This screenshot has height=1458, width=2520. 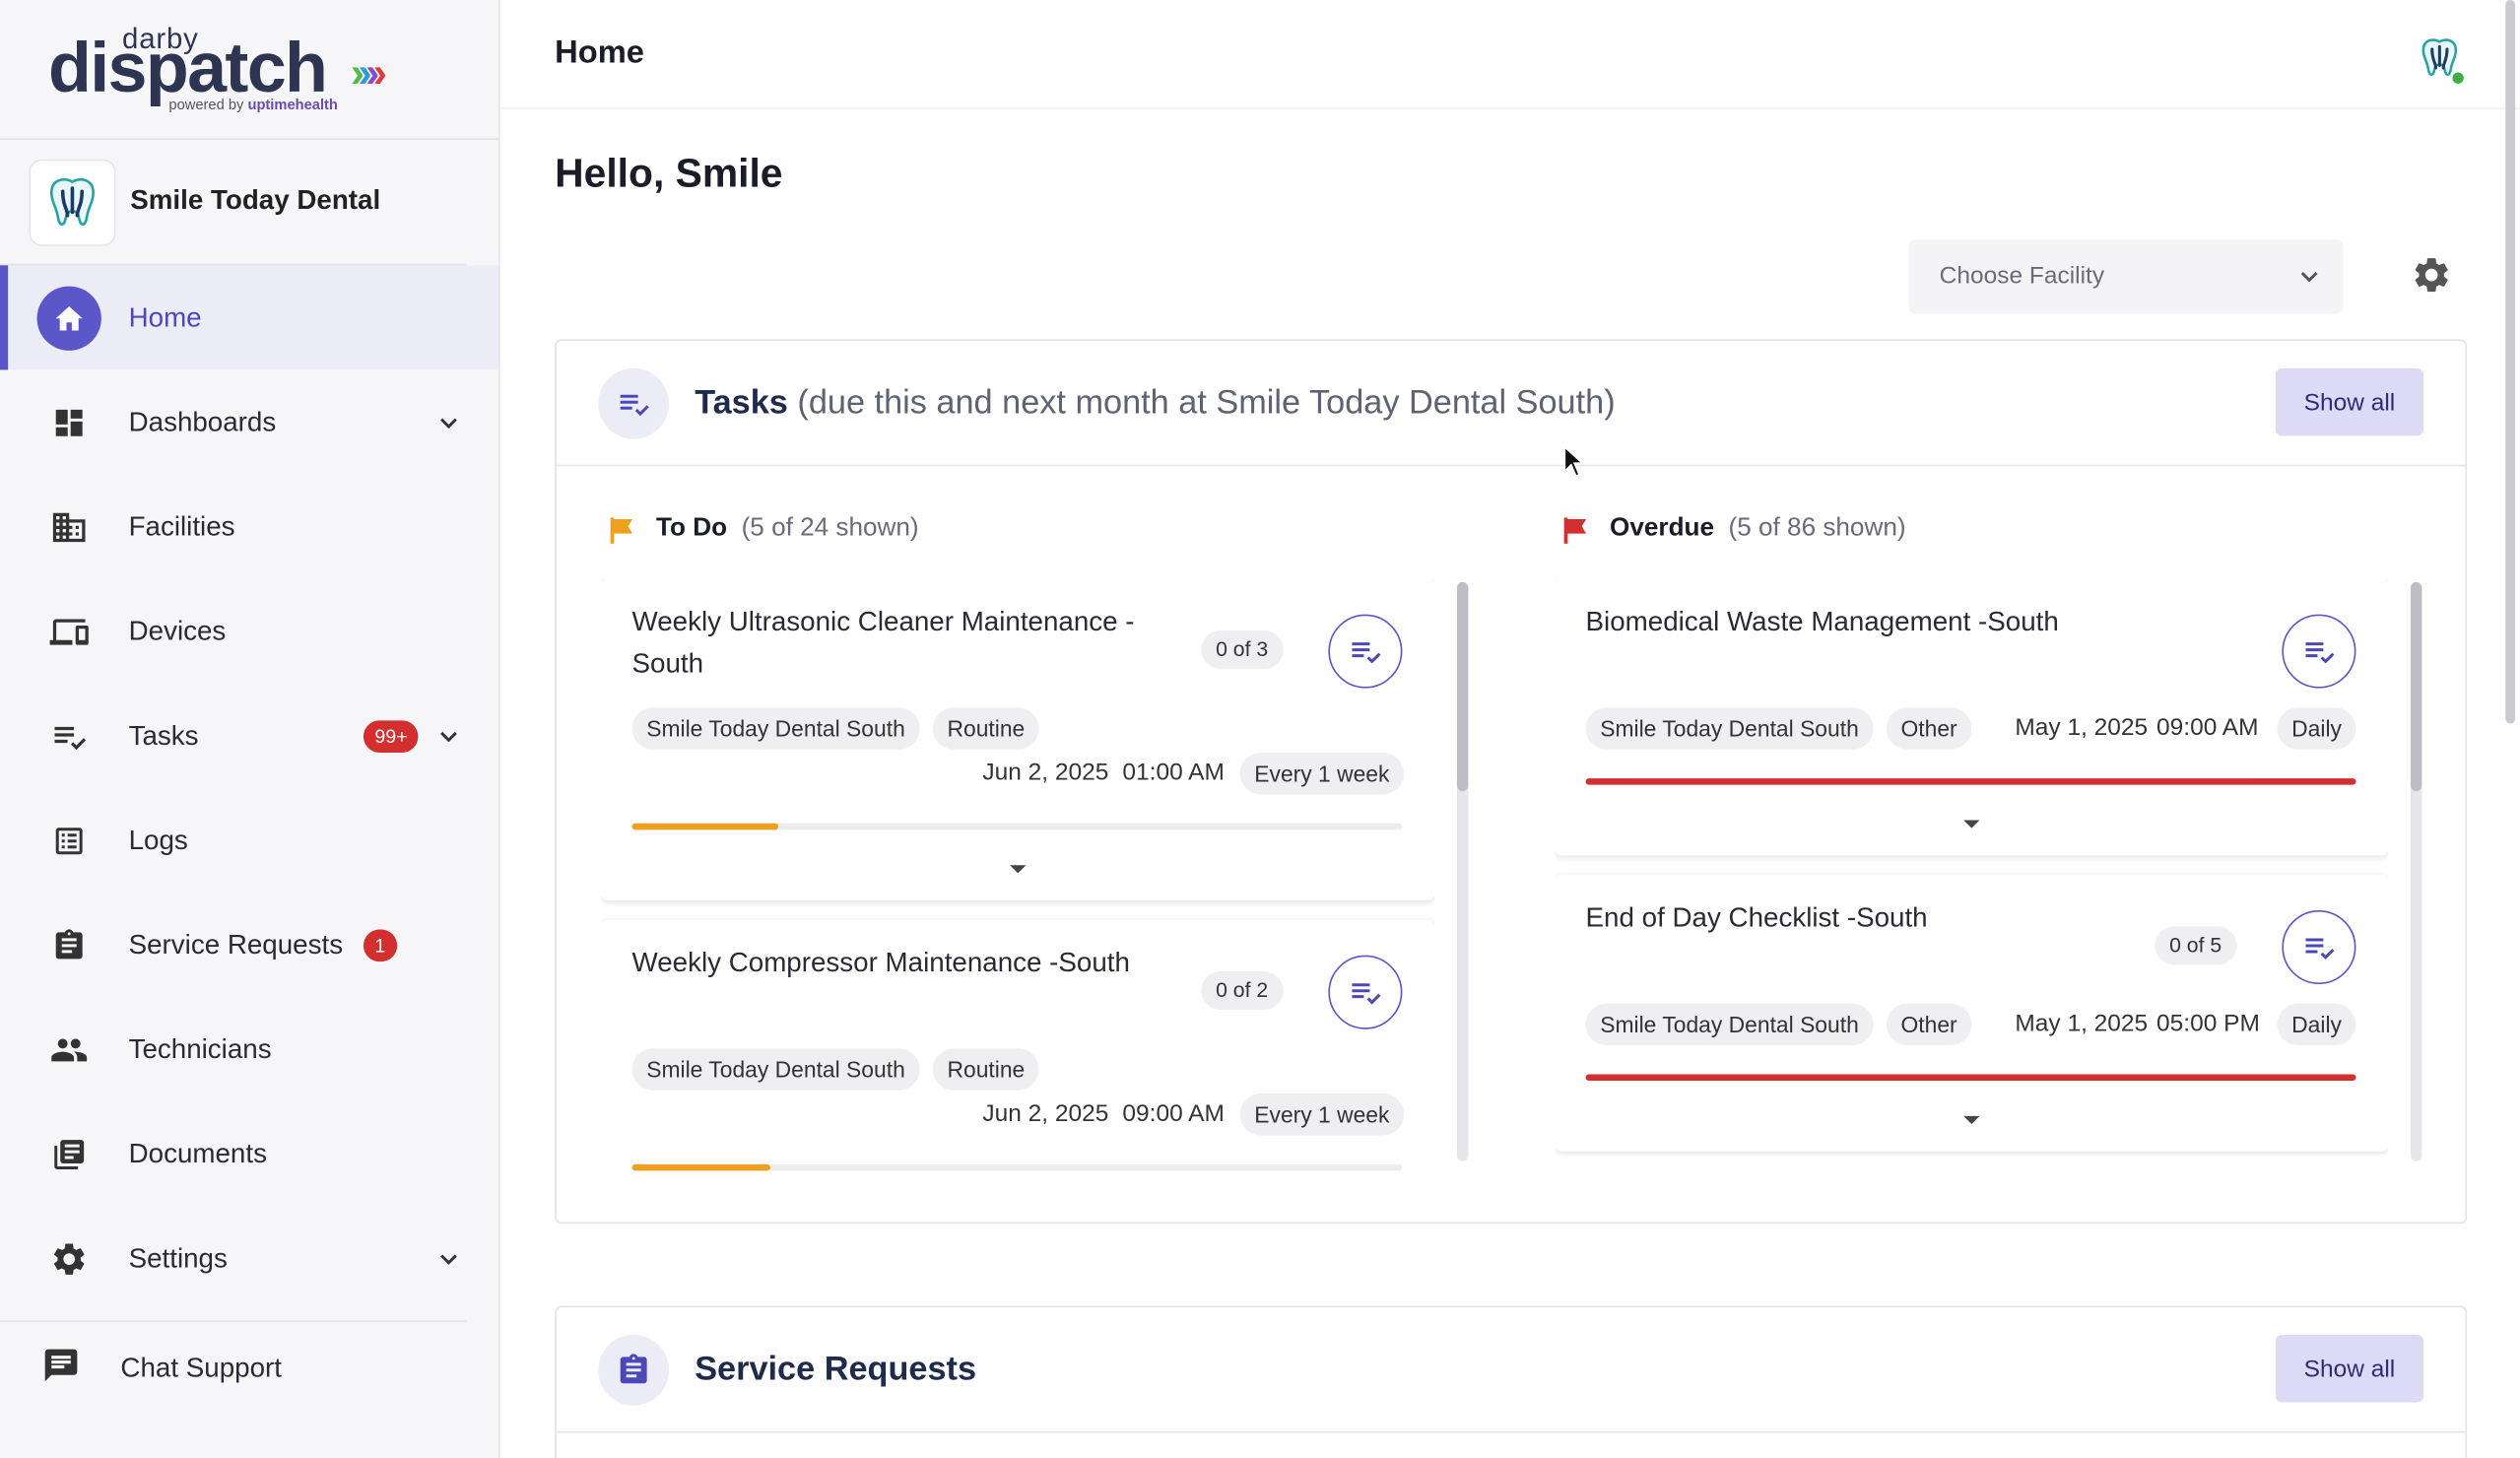 I want to click on todo-count-text: (5 of 24 shown), so click(x=830, y=528).